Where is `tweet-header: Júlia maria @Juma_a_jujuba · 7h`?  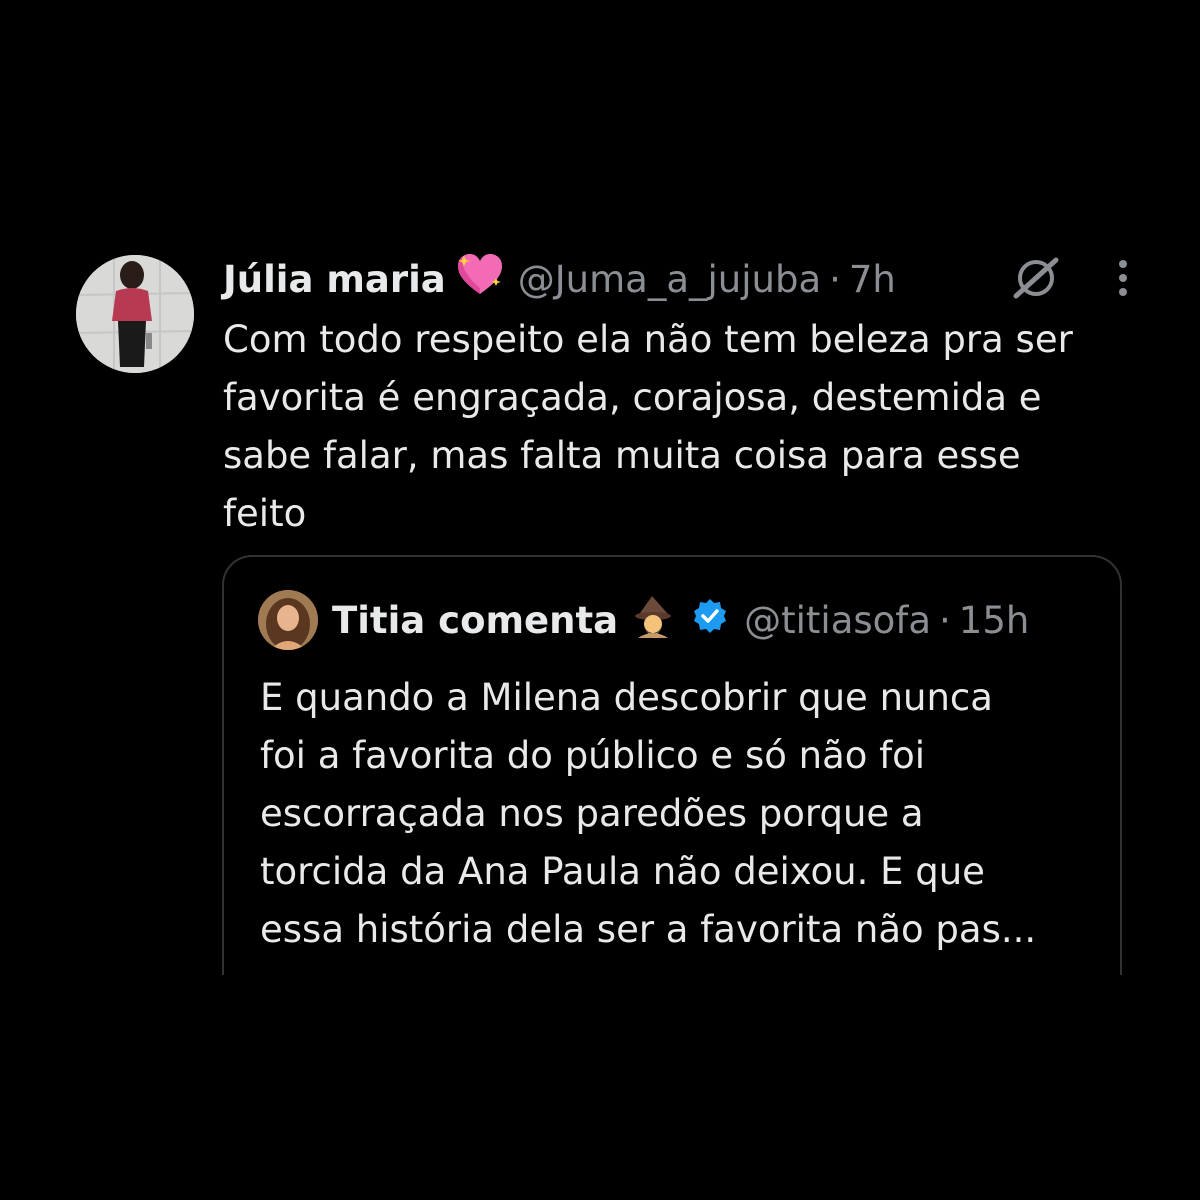 tweet-header: Júlia maria @Juma_a_jujuba · 7h is located at coordinates (675, 279).